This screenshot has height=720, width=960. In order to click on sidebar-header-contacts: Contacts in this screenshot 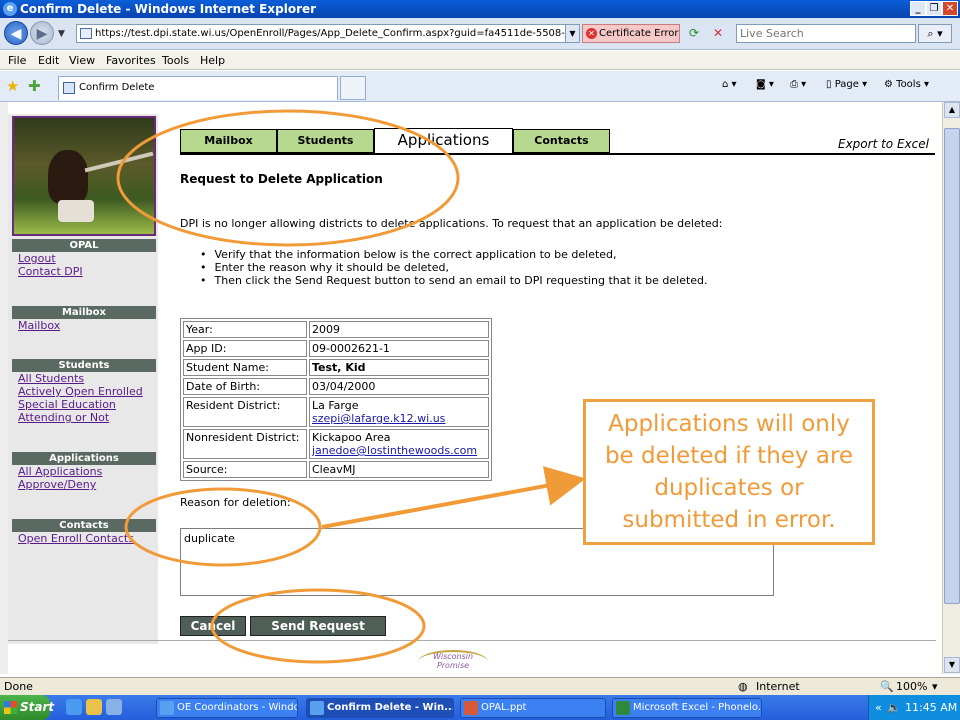, I will do `click(84, 525)`.